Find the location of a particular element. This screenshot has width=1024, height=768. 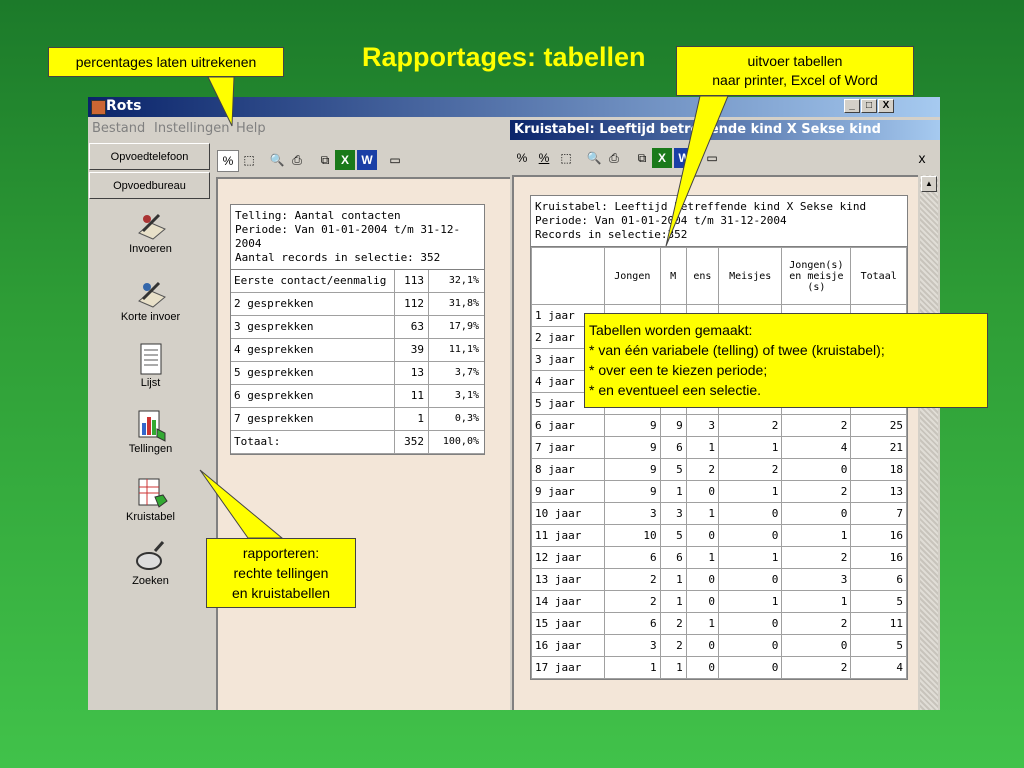

table-row: 10 jaar 3 3 1 0 0 7 is located at coordinates (719, 513).